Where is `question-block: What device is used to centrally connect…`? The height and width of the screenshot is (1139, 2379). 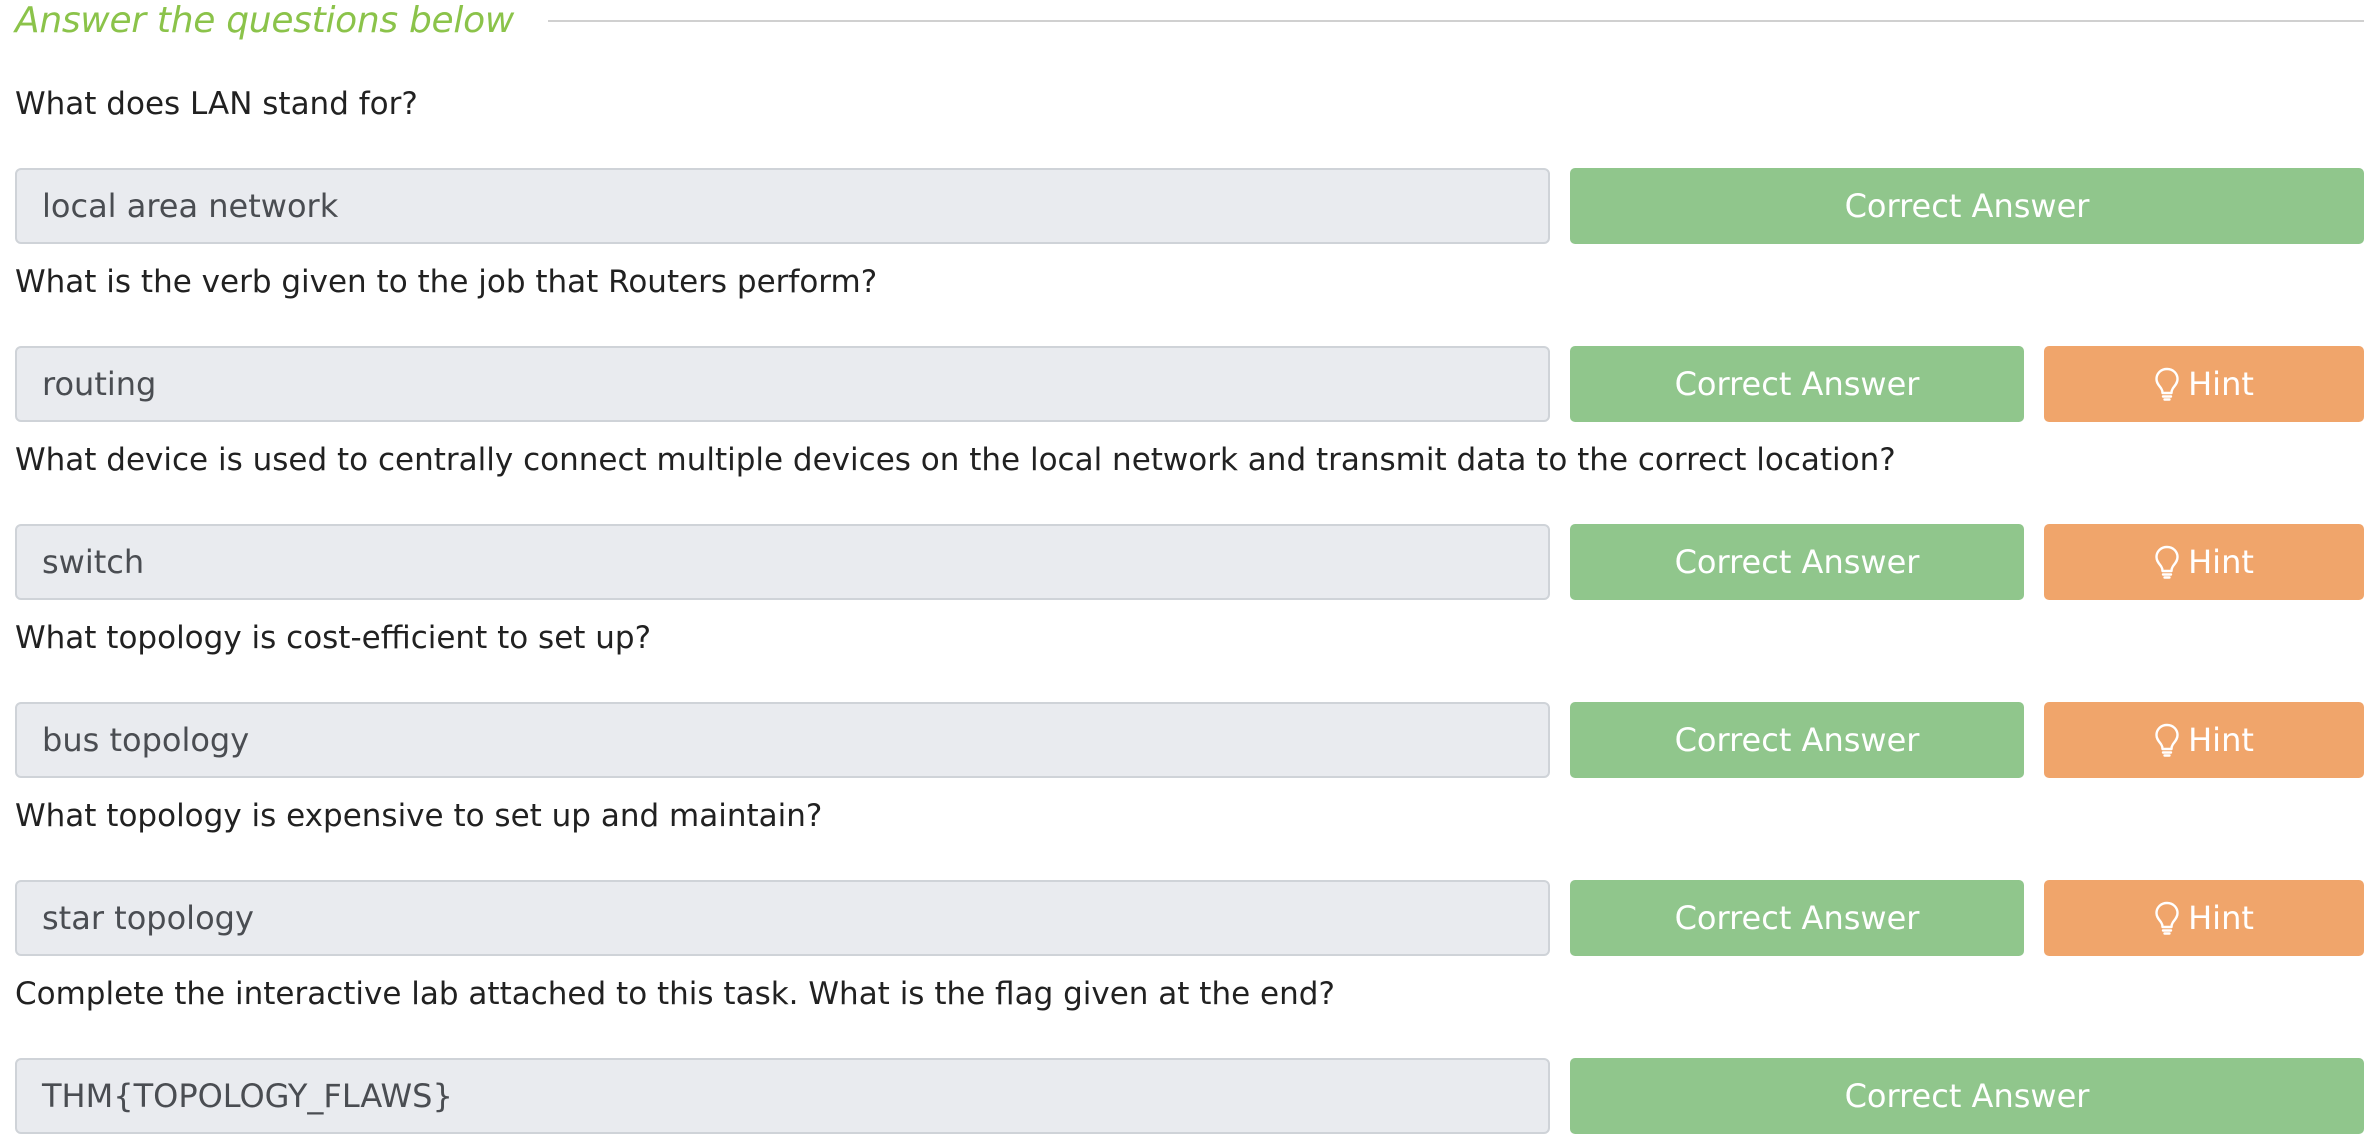
question-block: What device is used to centrally connect… is located at coordinates (1189, 520).